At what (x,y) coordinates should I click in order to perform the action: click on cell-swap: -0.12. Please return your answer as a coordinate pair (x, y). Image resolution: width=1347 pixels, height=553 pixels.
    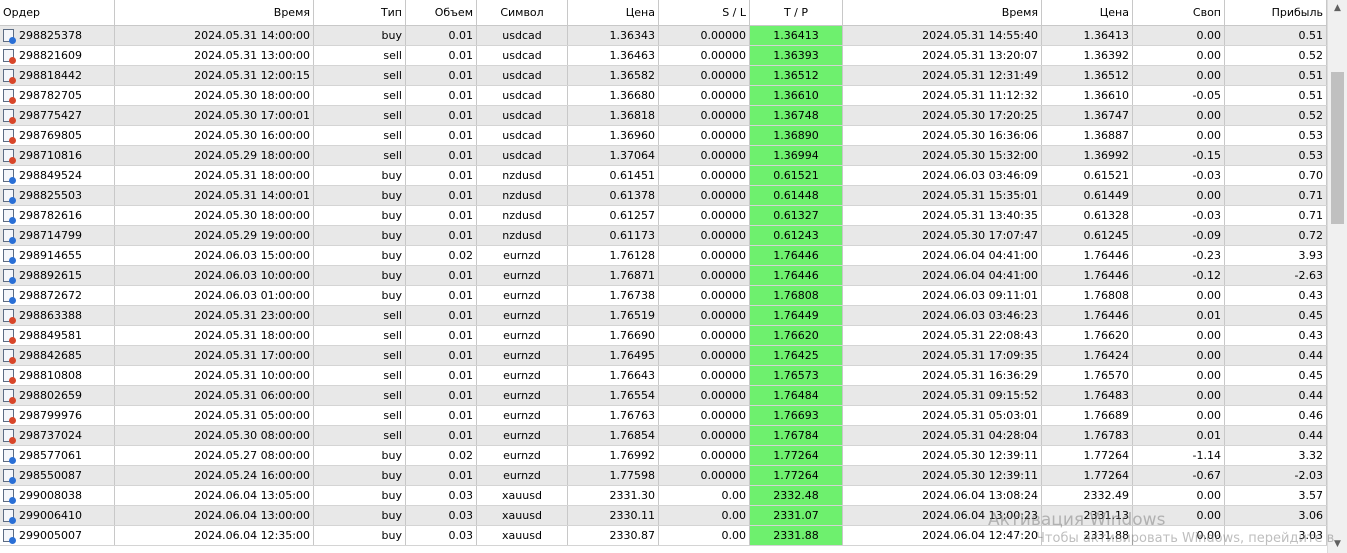
    Looking at the image, I should click on (1179, 275).